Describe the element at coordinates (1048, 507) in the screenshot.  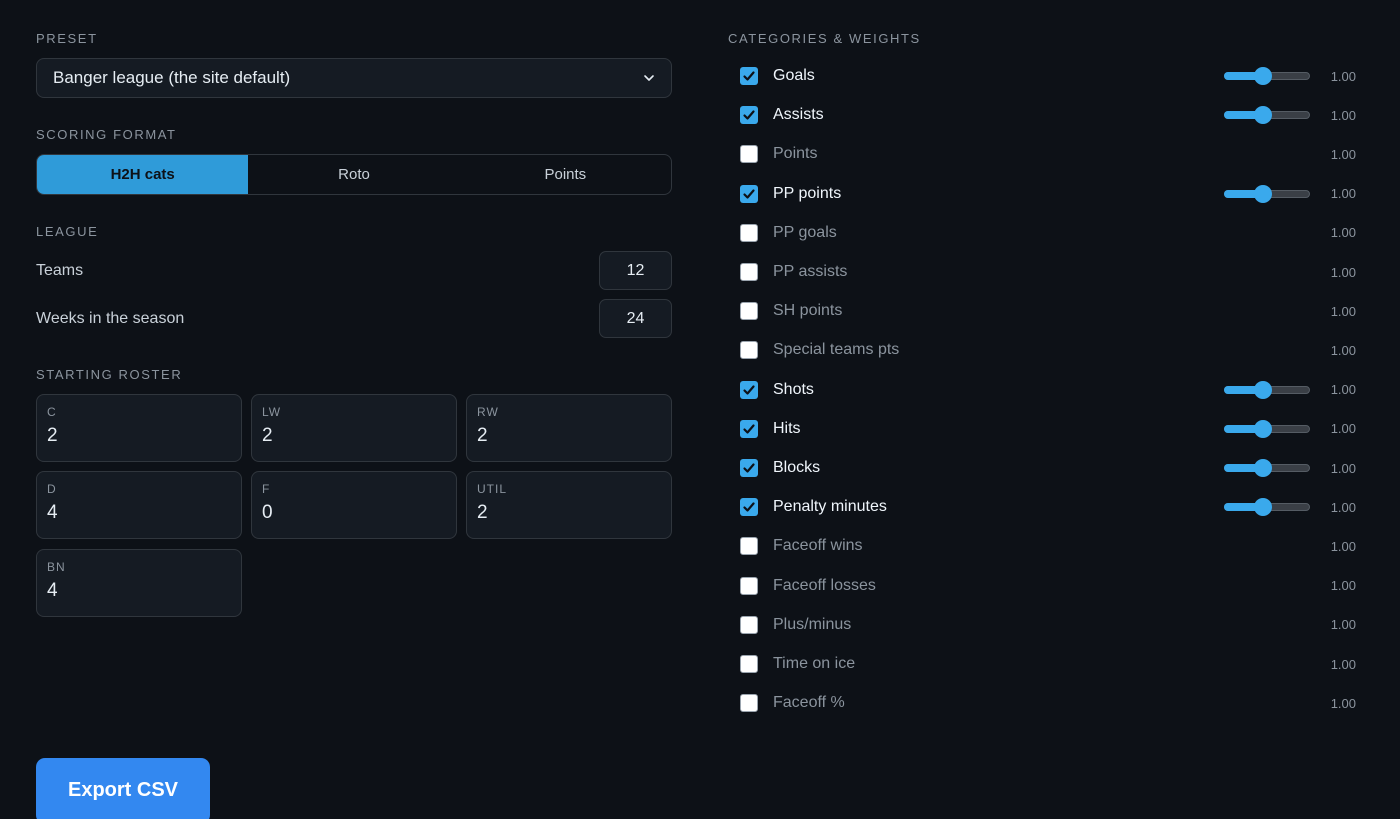
I see `category-row-penalty-minutes: Penalty minutes 1.00` at that location.